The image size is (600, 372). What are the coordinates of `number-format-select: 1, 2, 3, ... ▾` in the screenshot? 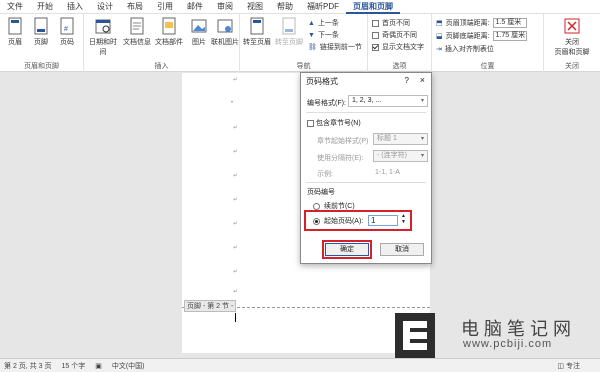 It's located at (388, 101).